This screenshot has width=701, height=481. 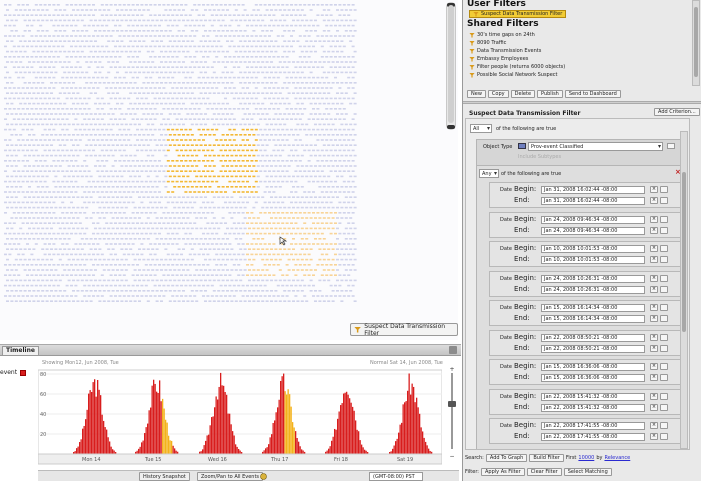 What do you see at coordinates (593, 230) in the screenshot?
I see `end-date-field: Jan 24, 2008 09:46:34 -08:00` at bounding box center [593, 230].